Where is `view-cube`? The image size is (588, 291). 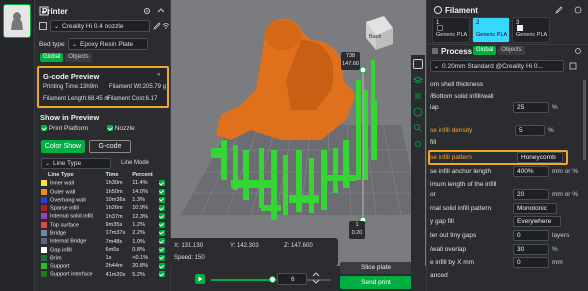 view-cube is located at coordinates (379, 33).